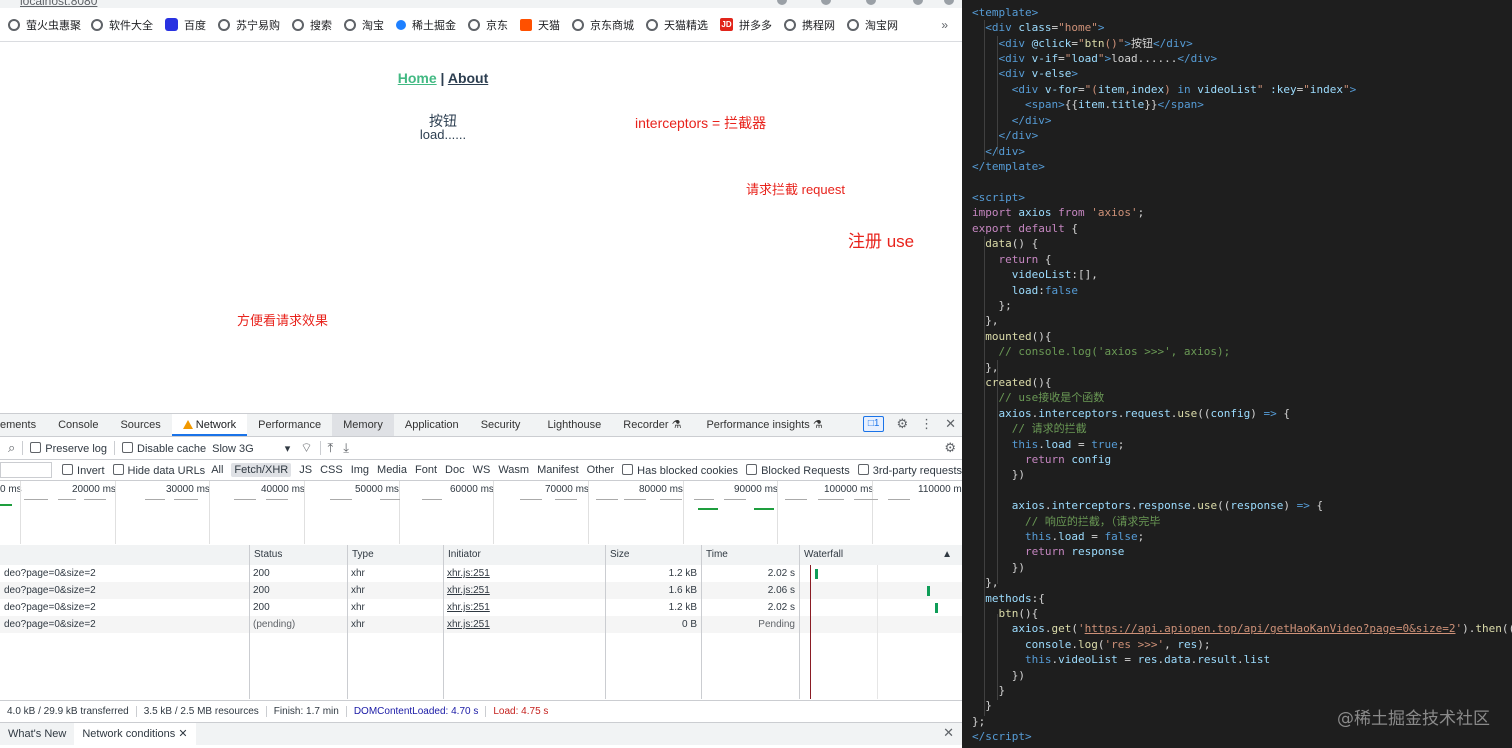 The height and width of the screenshot is (748, 1512). I want to click on bookmark-item: 天猫, so click(540, 25).